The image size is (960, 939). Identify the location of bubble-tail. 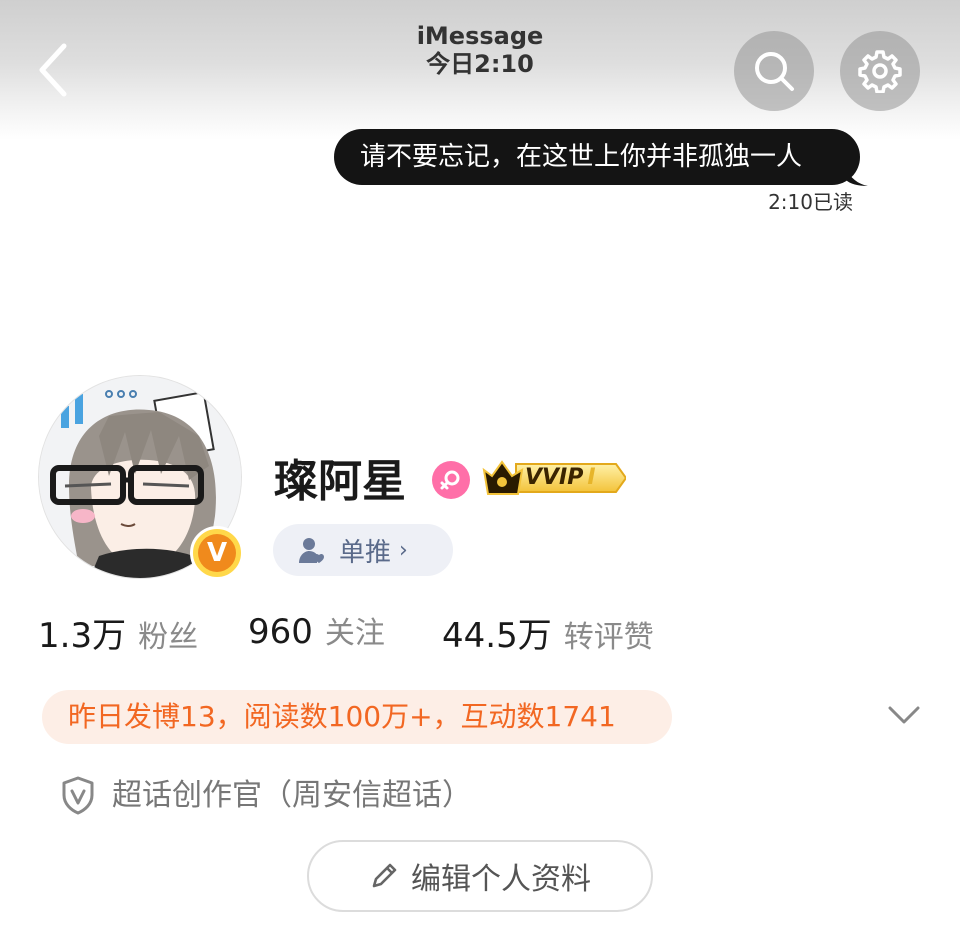
(857, 177).